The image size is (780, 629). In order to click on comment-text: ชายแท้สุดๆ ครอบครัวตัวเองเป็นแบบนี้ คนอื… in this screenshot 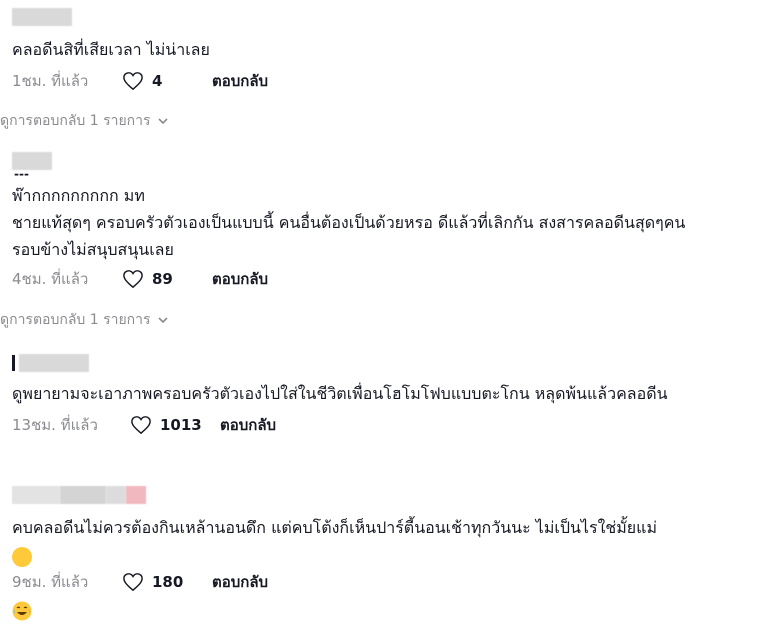, I will do `click(349, 236)`.